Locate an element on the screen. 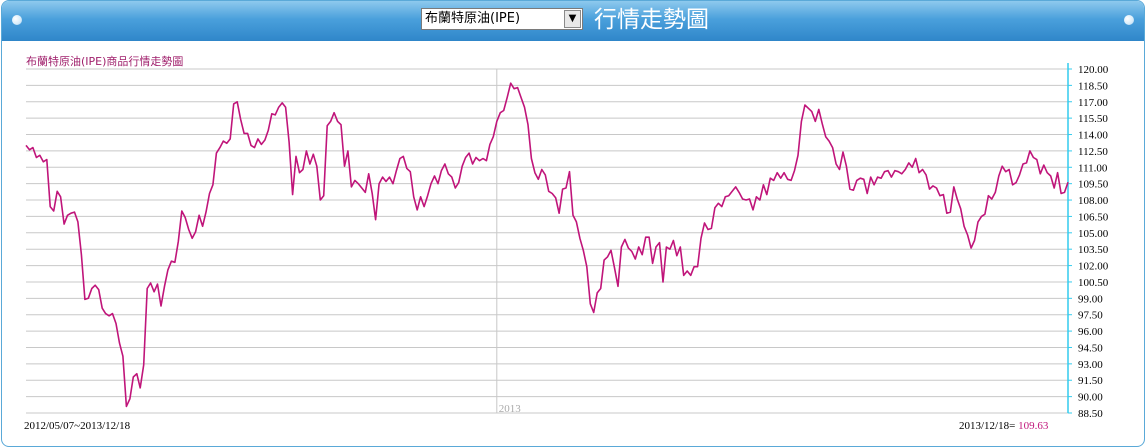  y-tick-label: 106.50 is located at coordinates (1093, 217).